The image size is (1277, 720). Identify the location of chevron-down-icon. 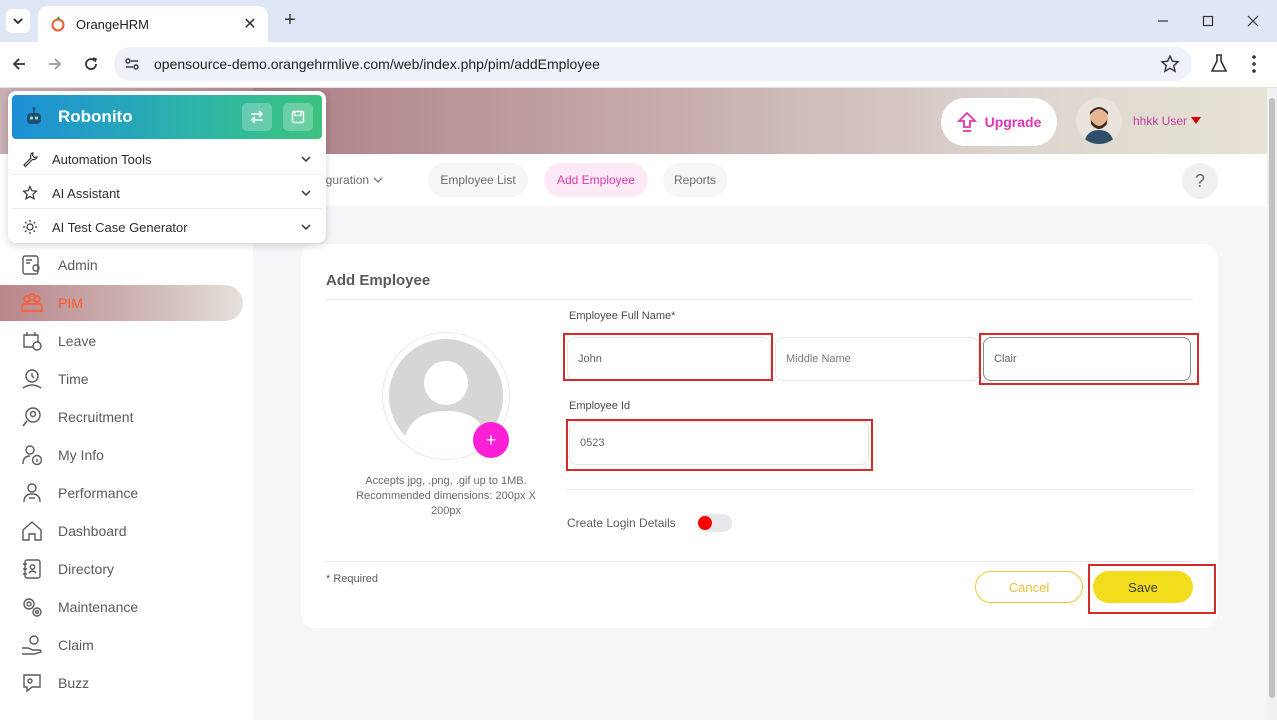
(306, 227).